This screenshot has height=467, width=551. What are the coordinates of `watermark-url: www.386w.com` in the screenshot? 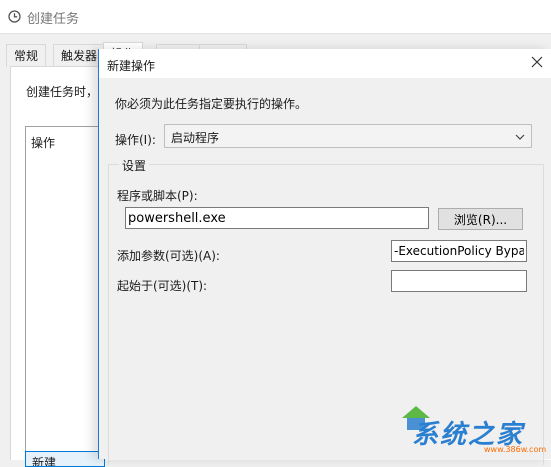 It's located at (515, 449).